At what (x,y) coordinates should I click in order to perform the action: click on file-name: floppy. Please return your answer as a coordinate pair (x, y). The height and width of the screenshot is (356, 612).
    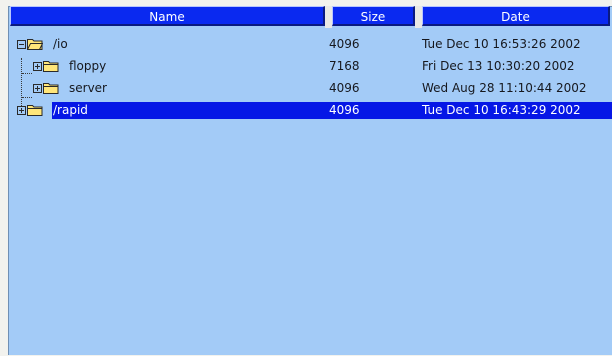
    Looking at the image, I should click on (88, 66).